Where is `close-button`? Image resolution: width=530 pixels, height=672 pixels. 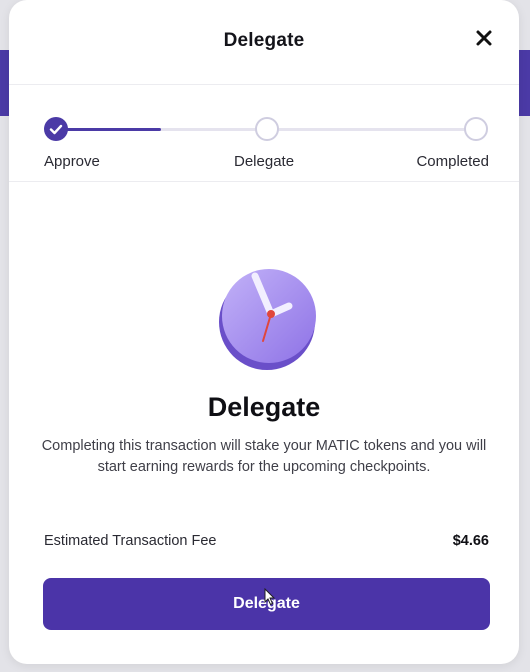
close-button is located at coordinates (484, 38).